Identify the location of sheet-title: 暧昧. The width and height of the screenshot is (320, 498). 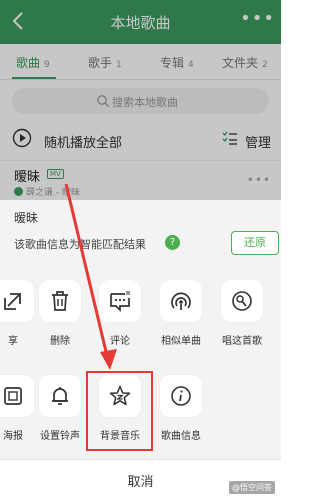
(26, 218).